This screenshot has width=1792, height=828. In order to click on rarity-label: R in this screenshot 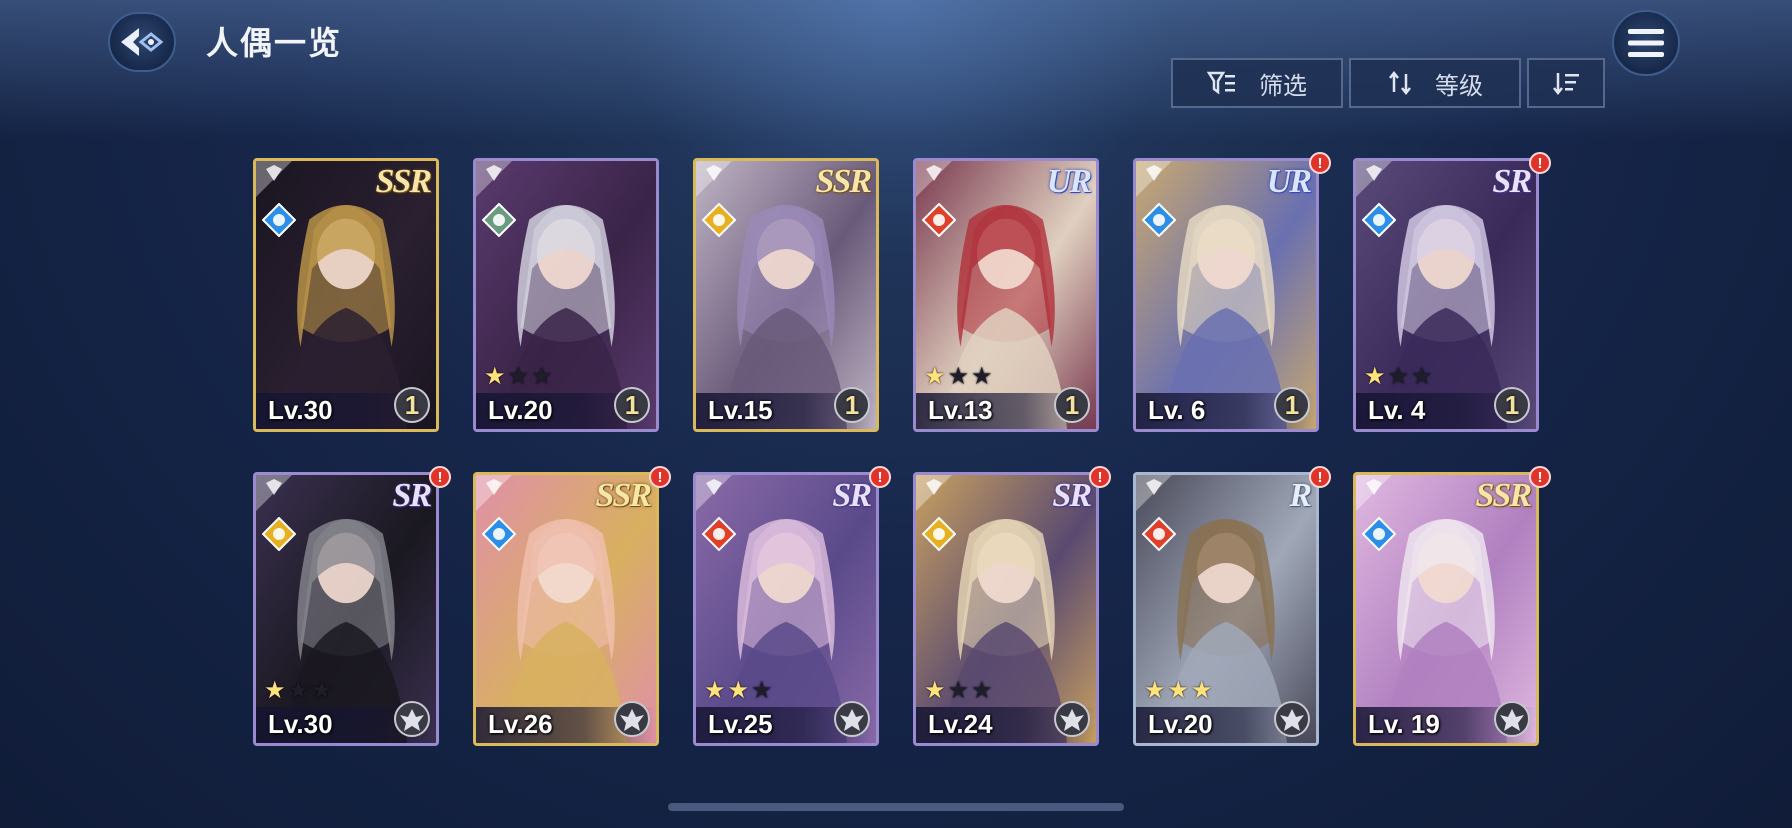, I will do `click(1300, 495)`.